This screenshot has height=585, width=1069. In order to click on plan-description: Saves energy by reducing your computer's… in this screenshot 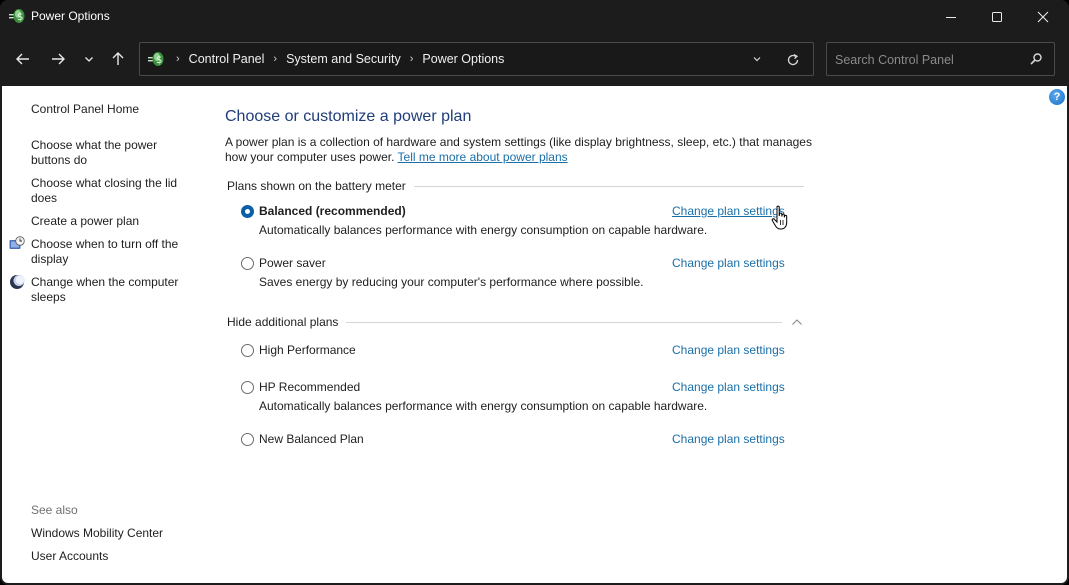, I will do `click(451, 282)`.